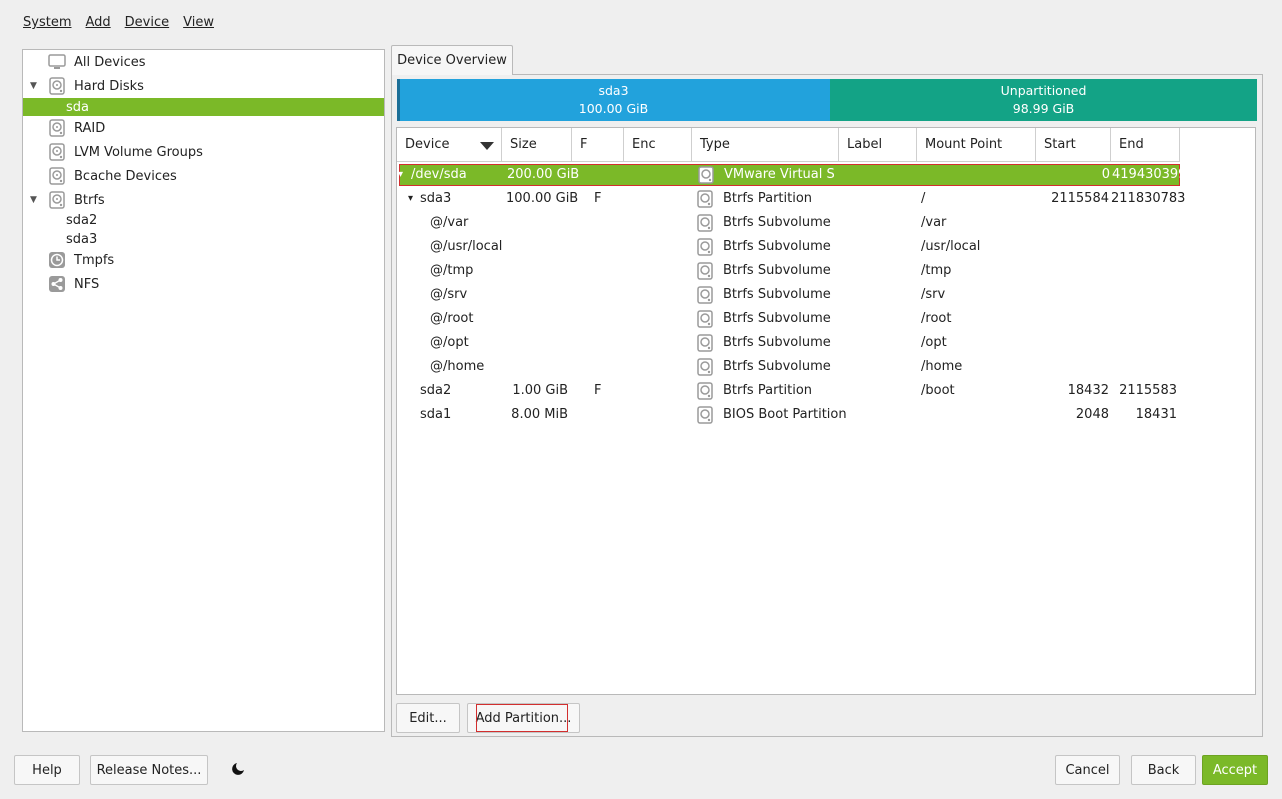 The width and height of the screenshot is (1282, 799). I want to click on back-button: Back, so click(1163, 770).